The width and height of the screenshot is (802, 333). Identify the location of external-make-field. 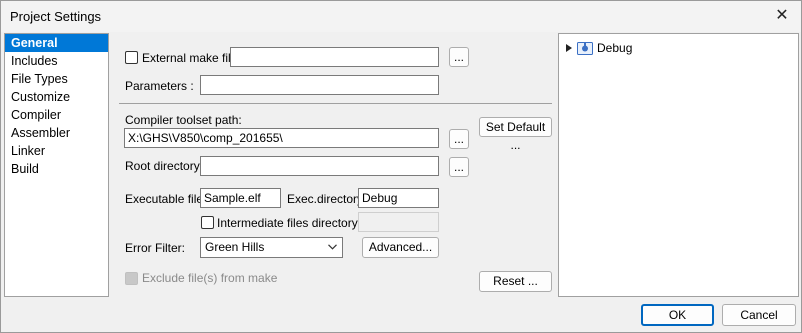
(334, 57).